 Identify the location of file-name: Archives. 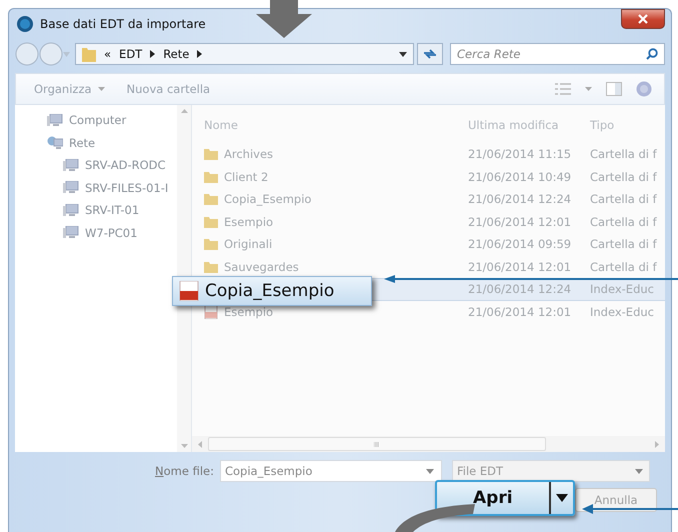
(249, 154).